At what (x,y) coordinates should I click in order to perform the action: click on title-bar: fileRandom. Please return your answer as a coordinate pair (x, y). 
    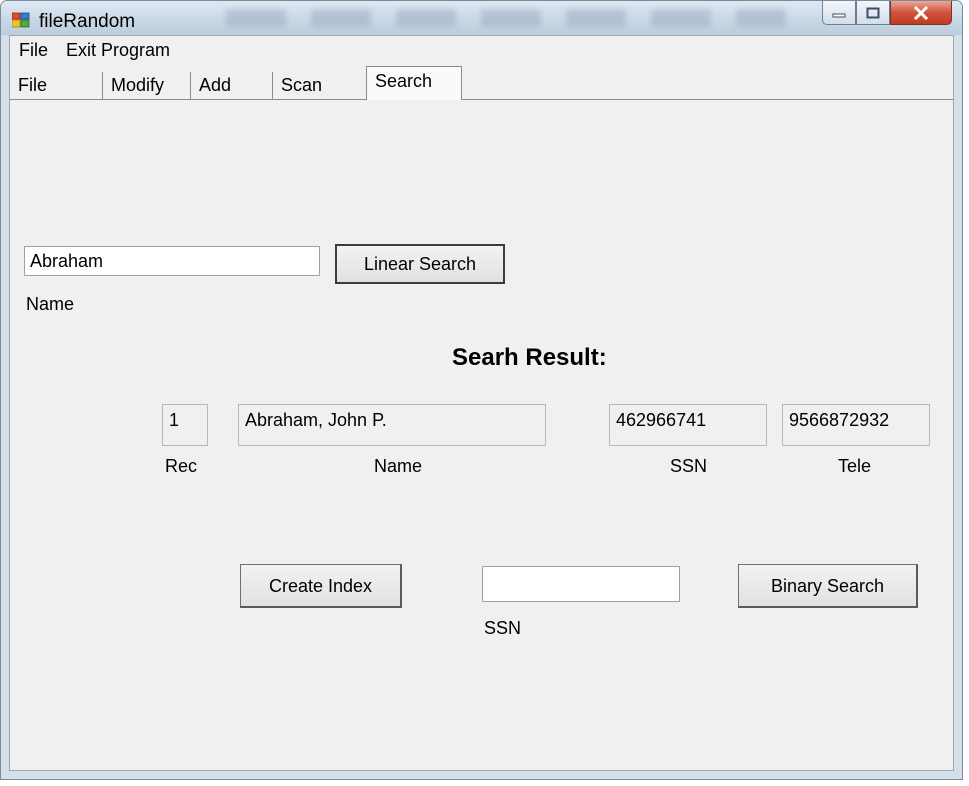
    Looking at the image, I should click on (481, 18).